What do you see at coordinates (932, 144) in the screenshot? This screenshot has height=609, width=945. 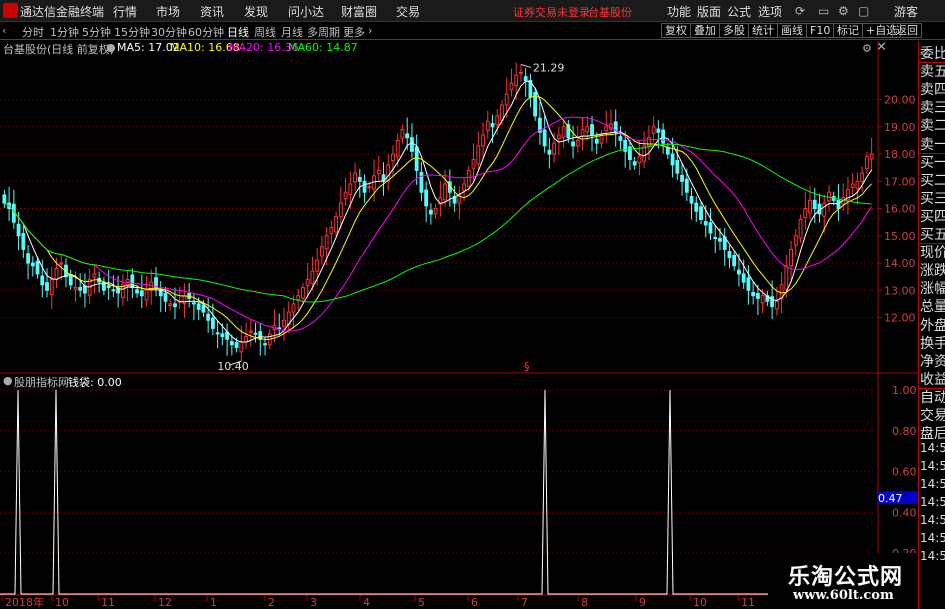 I see `side-label: 卖一` at bounding box center [932, 144].